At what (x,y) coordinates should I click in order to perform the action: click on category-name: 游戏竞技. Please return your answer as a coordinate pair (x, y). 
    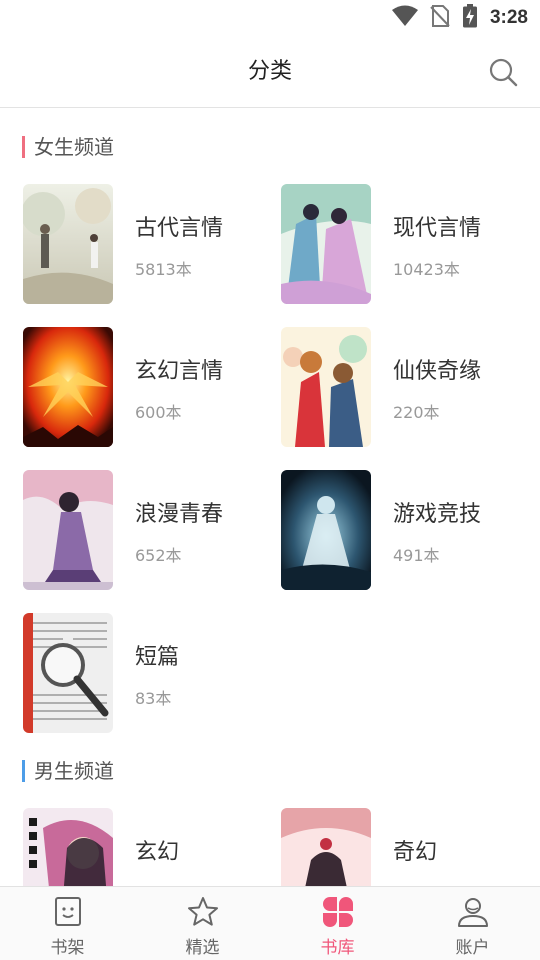
    Looking at the image, I should click on (437, 514).